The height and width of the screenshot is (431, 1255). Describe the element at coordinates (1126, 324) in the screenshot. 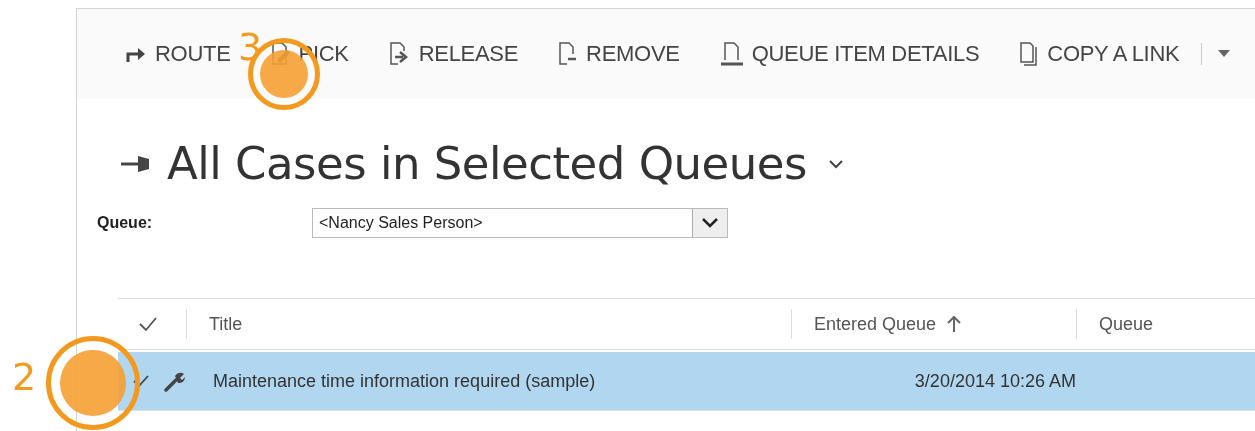

I see `column-header: Queue` at that location.